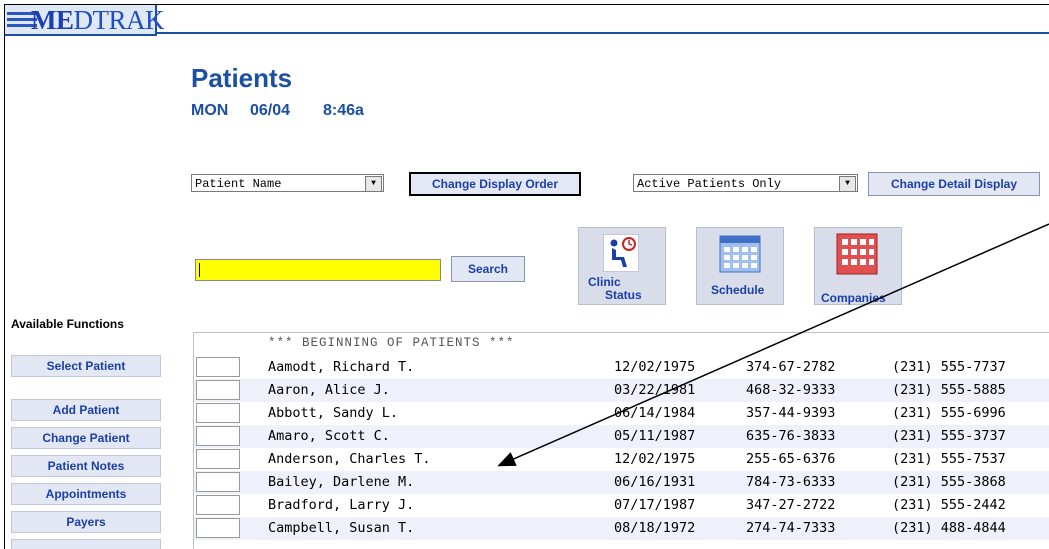  I want to click on patient-name: Anderson, Charles T., so click(349, 459).